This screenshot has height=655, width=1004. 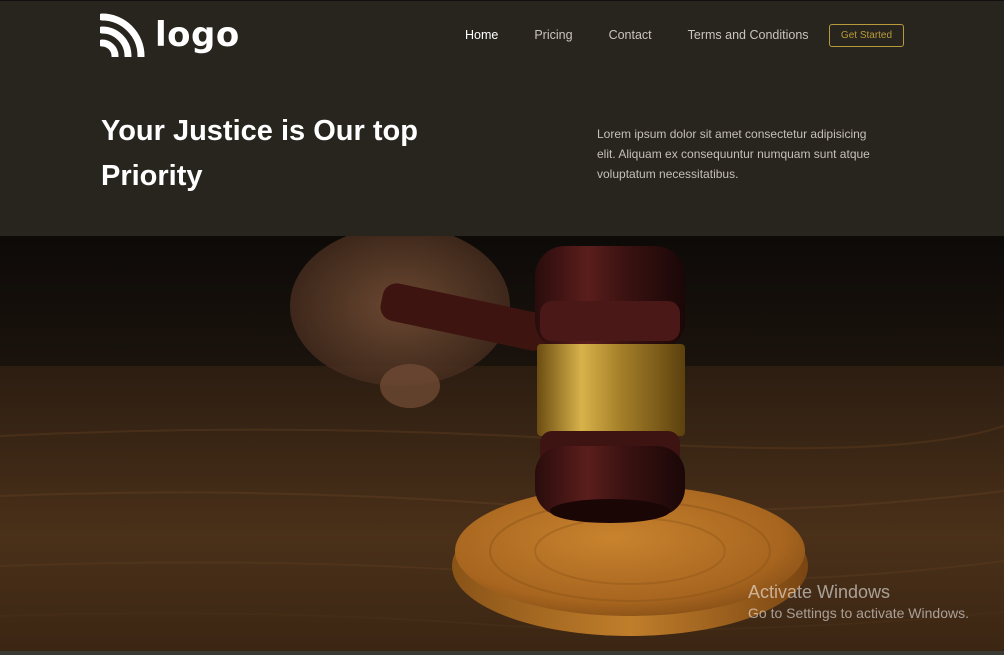 What do you see at coordinates (866, 35) in the screenshot?
I see `get-started-button: Get Started` at bounding box center [866, 35].